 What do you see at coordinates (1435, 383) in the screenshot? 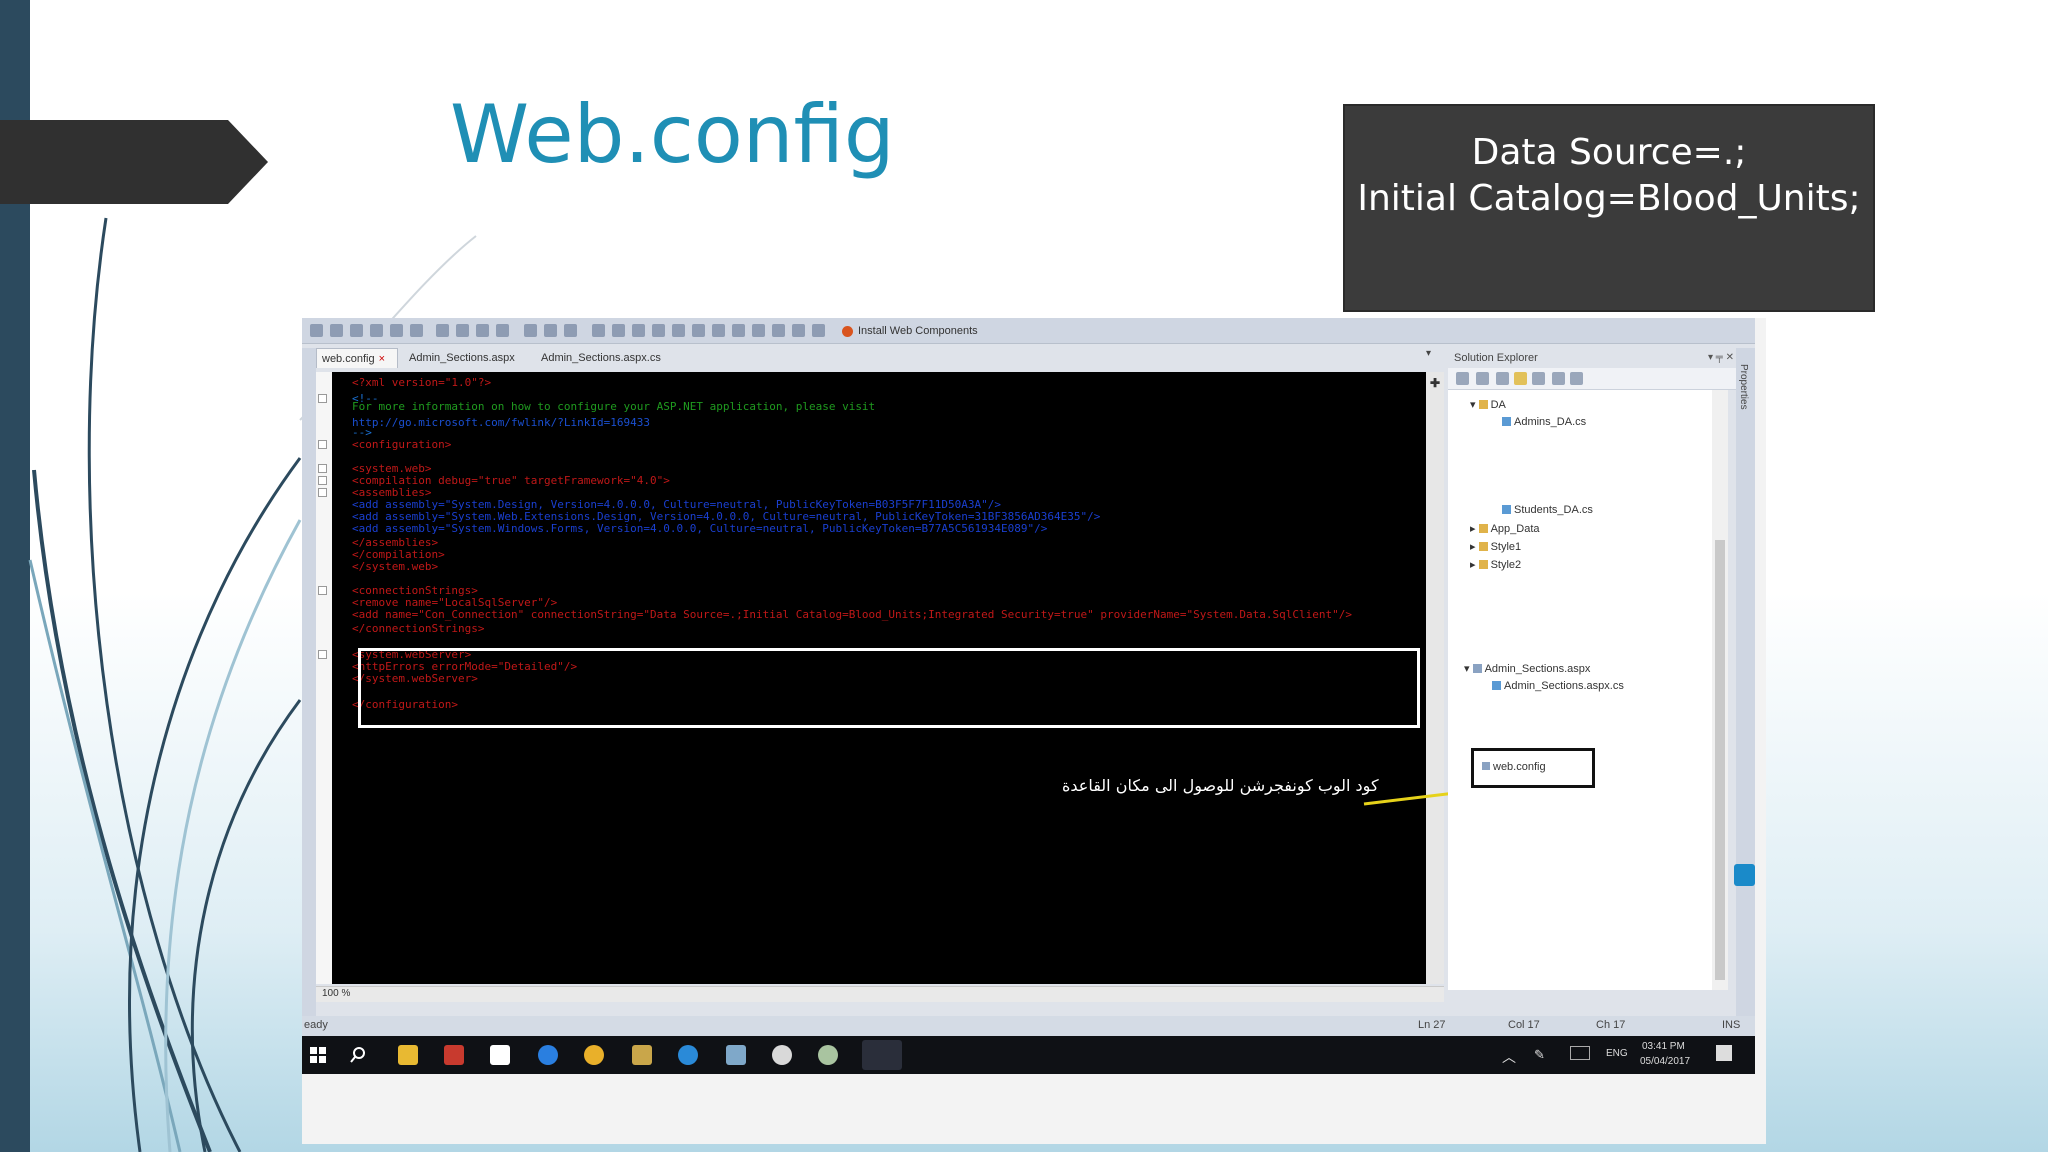
I see `split-icon: ✚` at bounding box center [1435, 383].